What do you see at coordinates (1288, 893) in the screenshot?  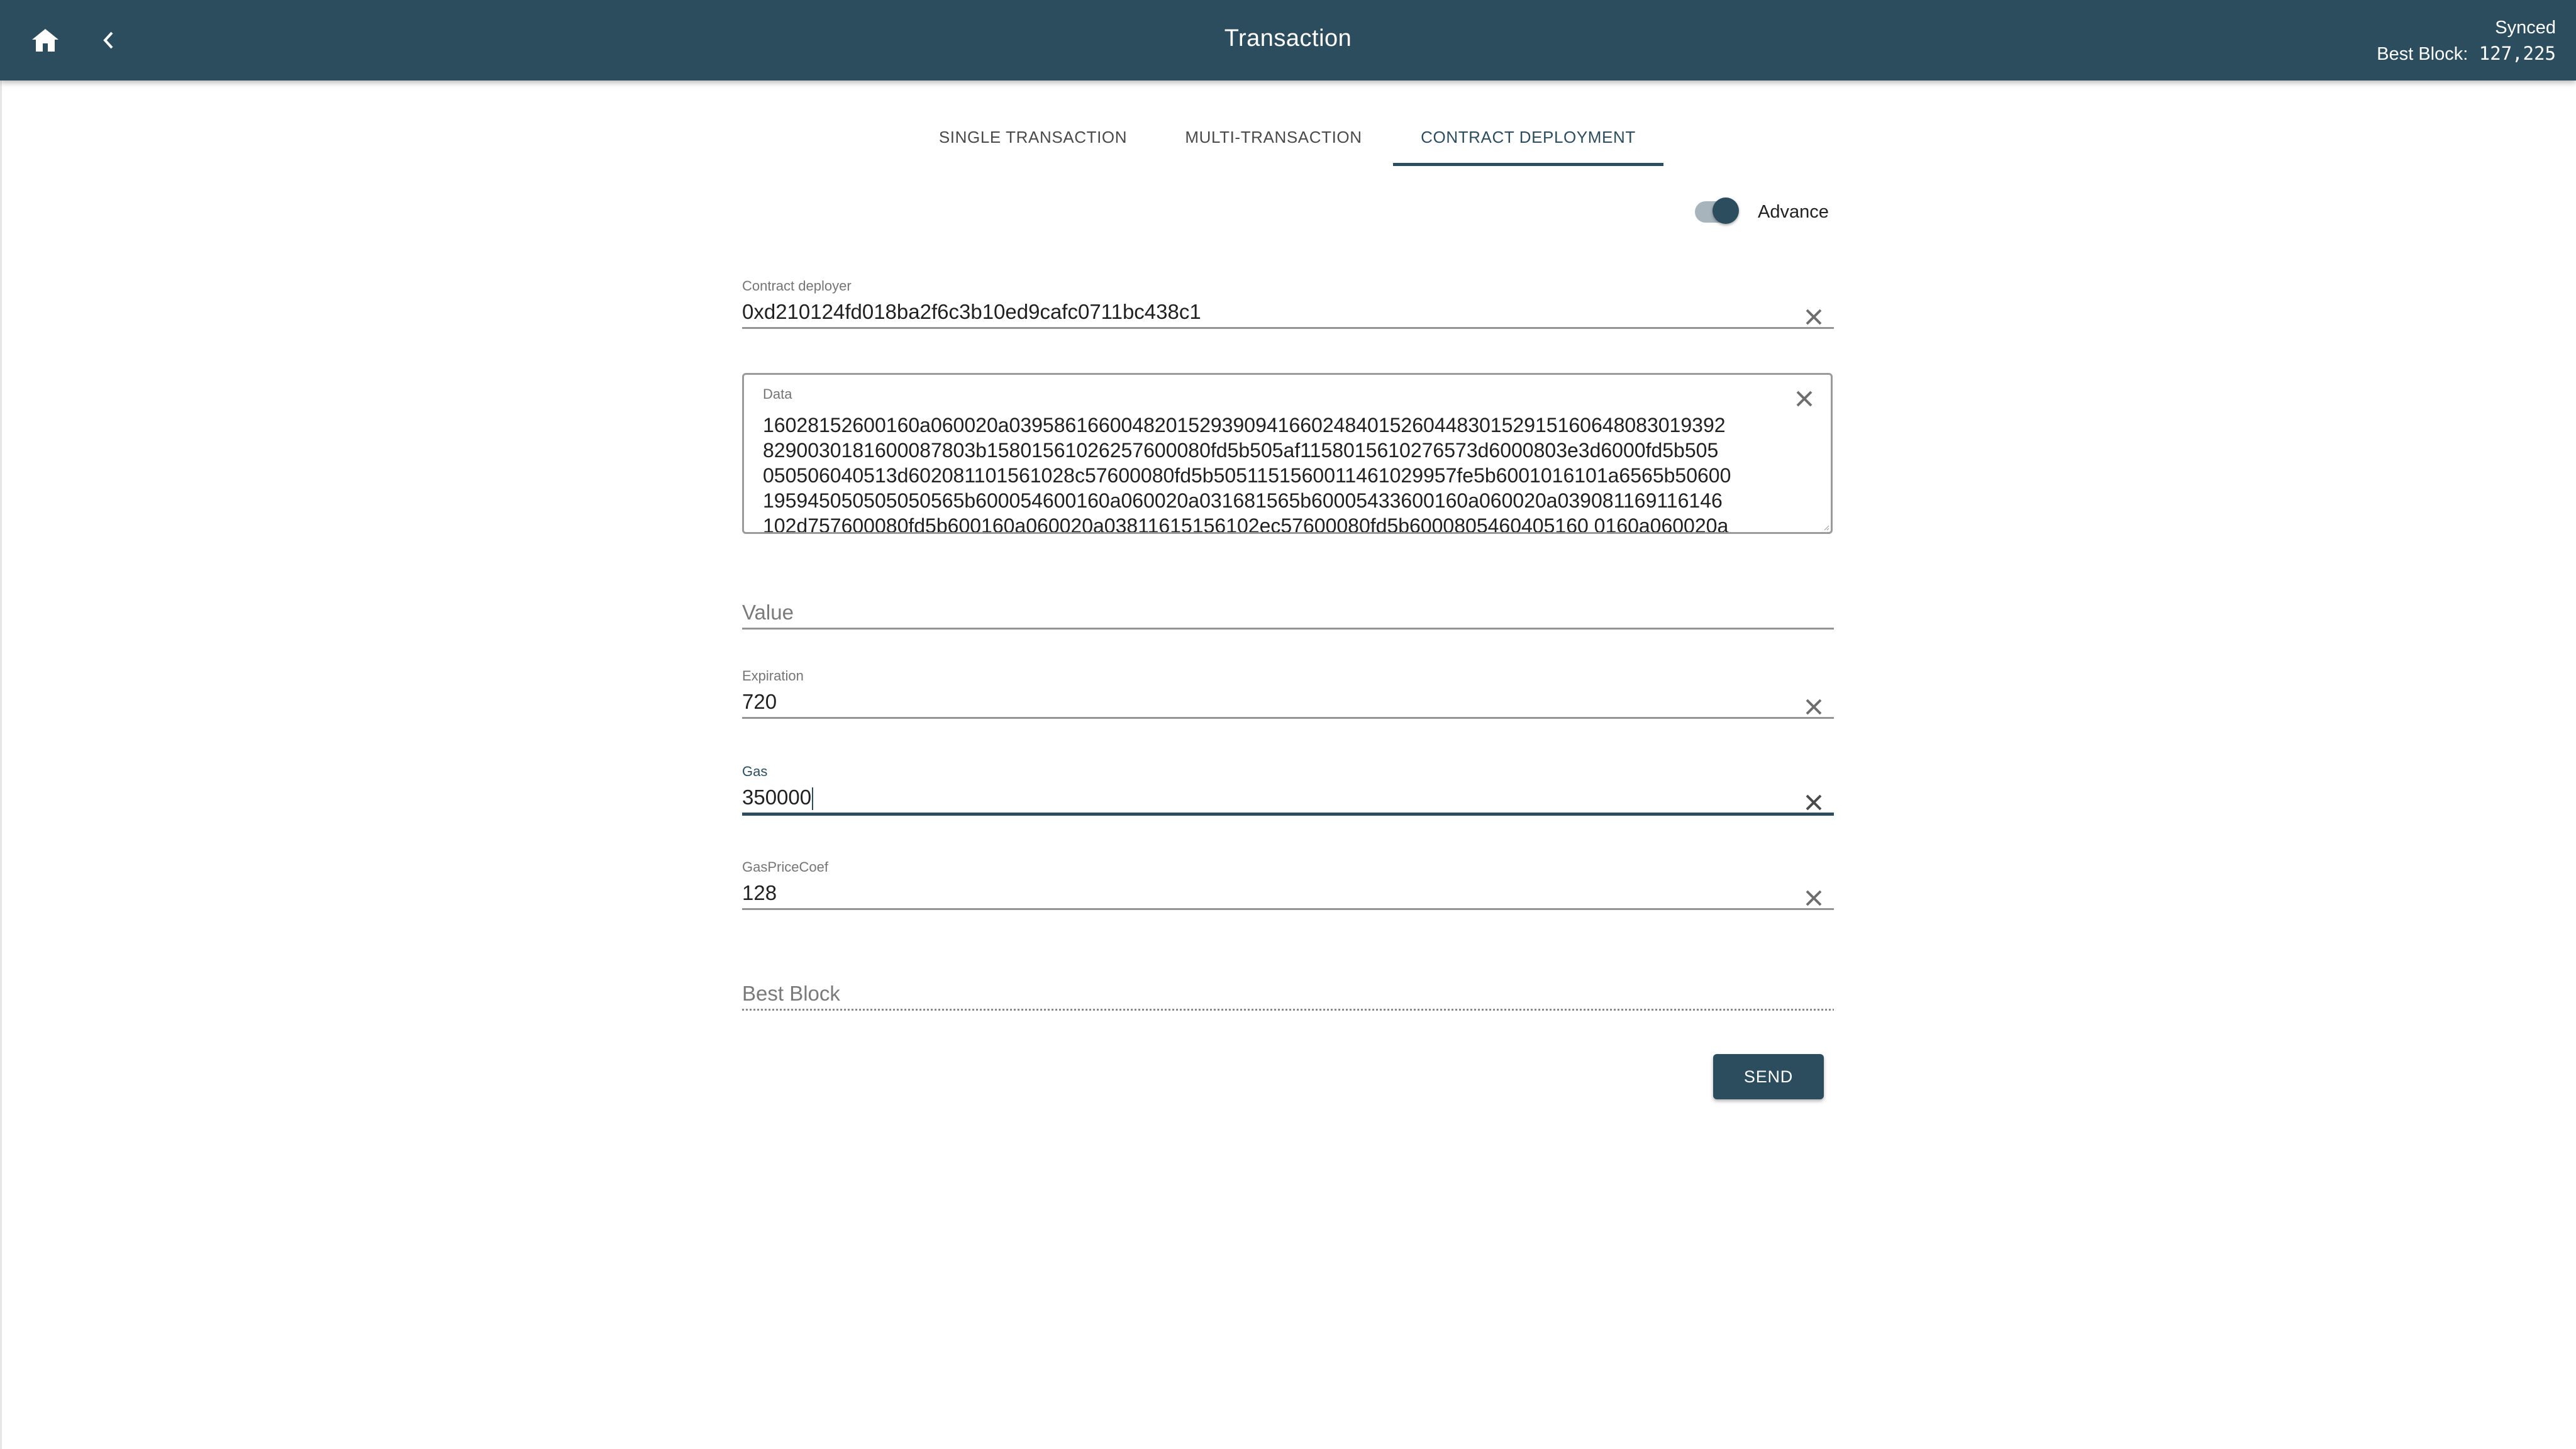 I see `gas-price-coef-input: 128` at bounding box center [1288, 893].